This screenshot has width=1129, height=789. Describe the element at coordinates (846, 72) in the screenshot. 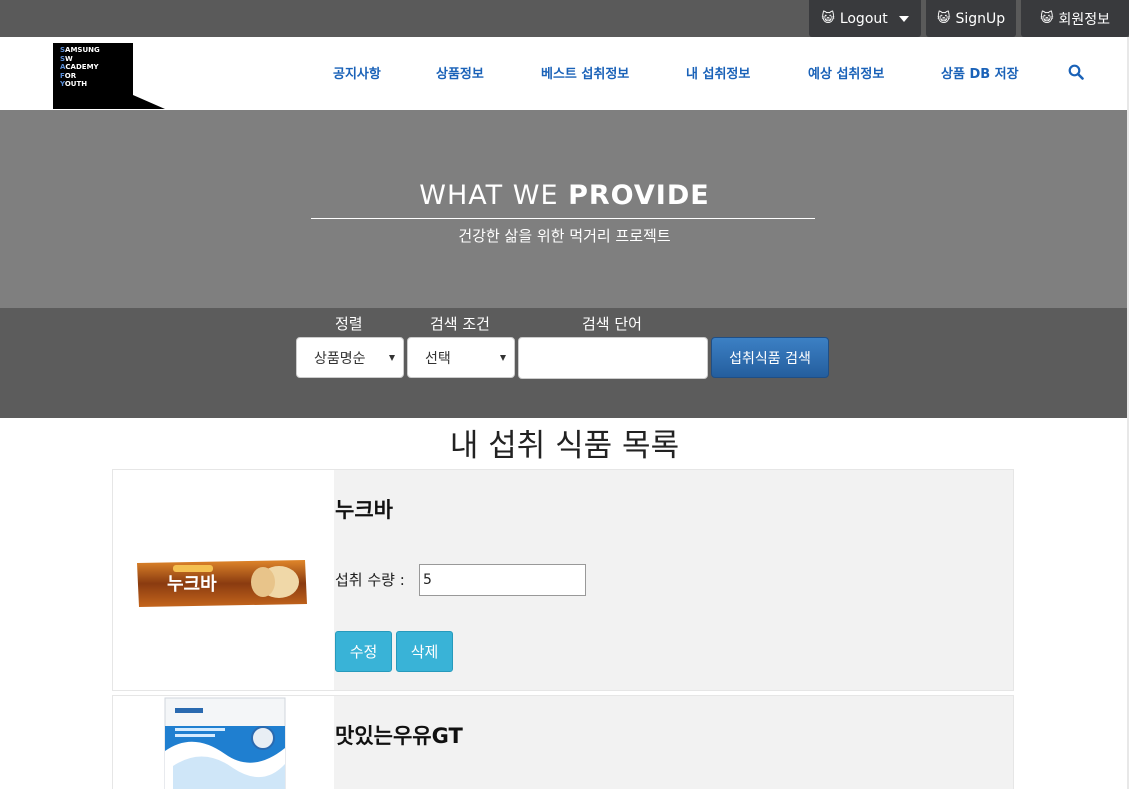

I see `nav-expected-intake: 예상 섭취정보` at that location.